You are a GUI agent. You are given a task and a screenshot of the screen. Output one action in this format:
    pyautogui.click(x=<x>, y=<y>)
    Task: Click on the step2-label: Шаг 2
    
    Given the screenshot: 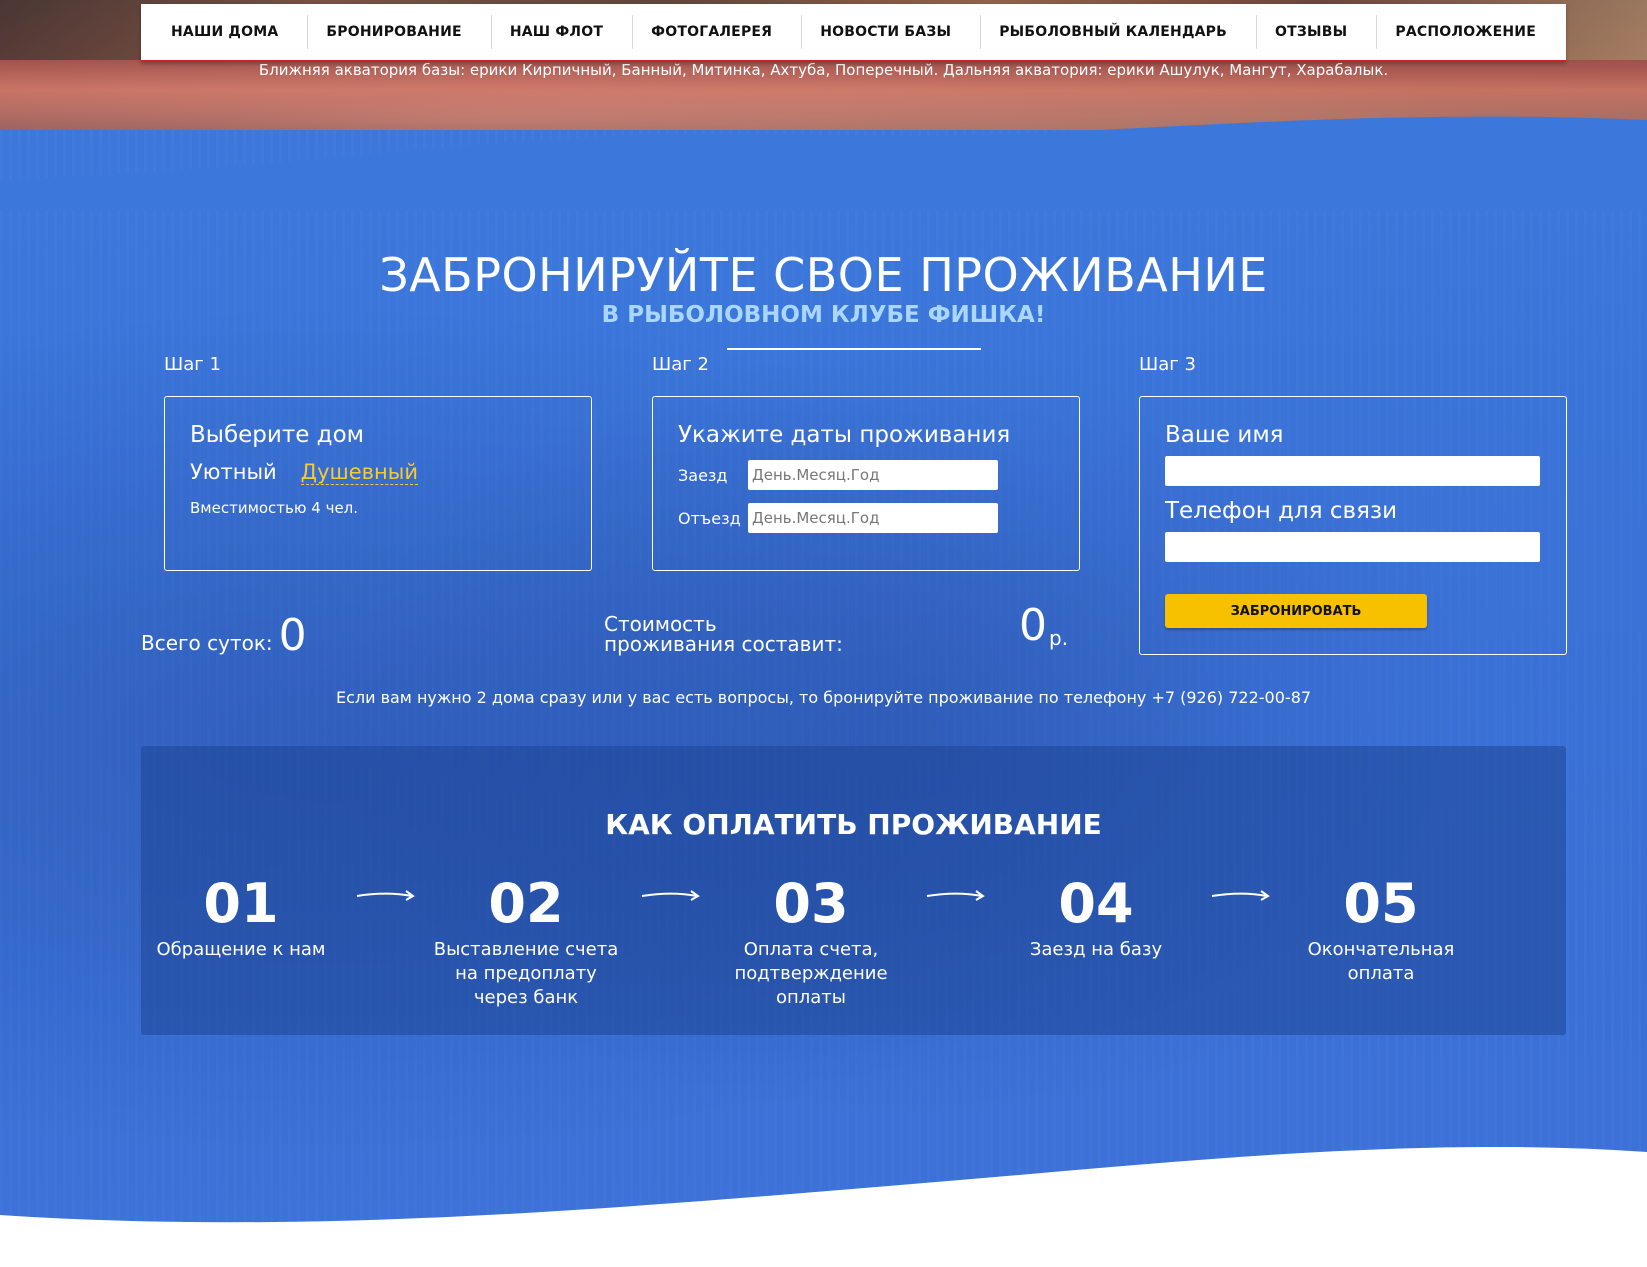 What is the action you would take?
    pyautogui.click(x=680, y=364)
    